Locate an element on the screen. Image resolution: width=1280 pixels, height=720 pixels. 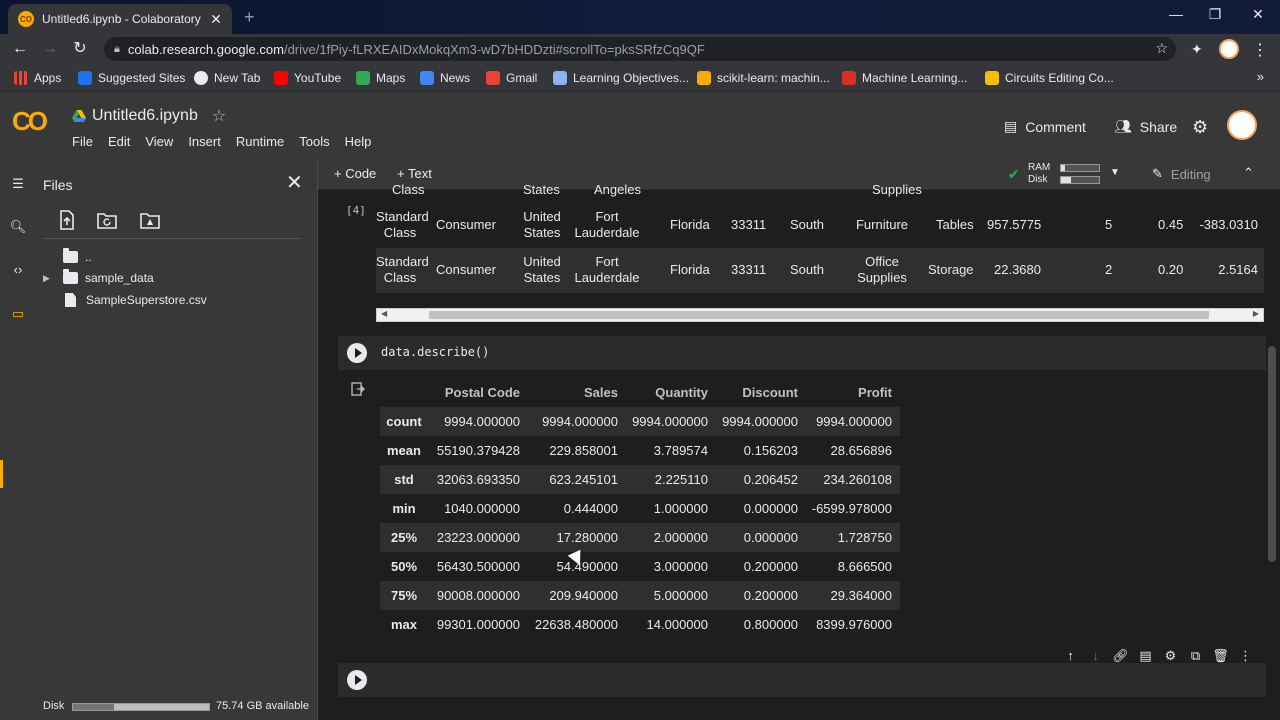
cell-sub-category: Storage is located at coordinates (951, 269).